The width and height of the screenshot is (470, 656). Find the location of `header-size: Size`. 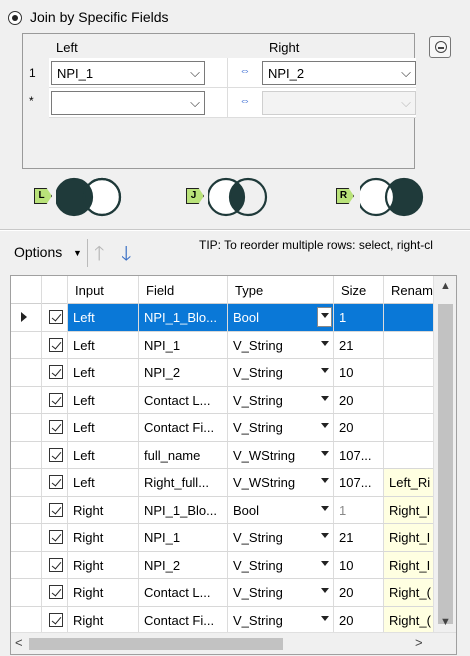

header-size: Size is located at coordinates (359, 290).